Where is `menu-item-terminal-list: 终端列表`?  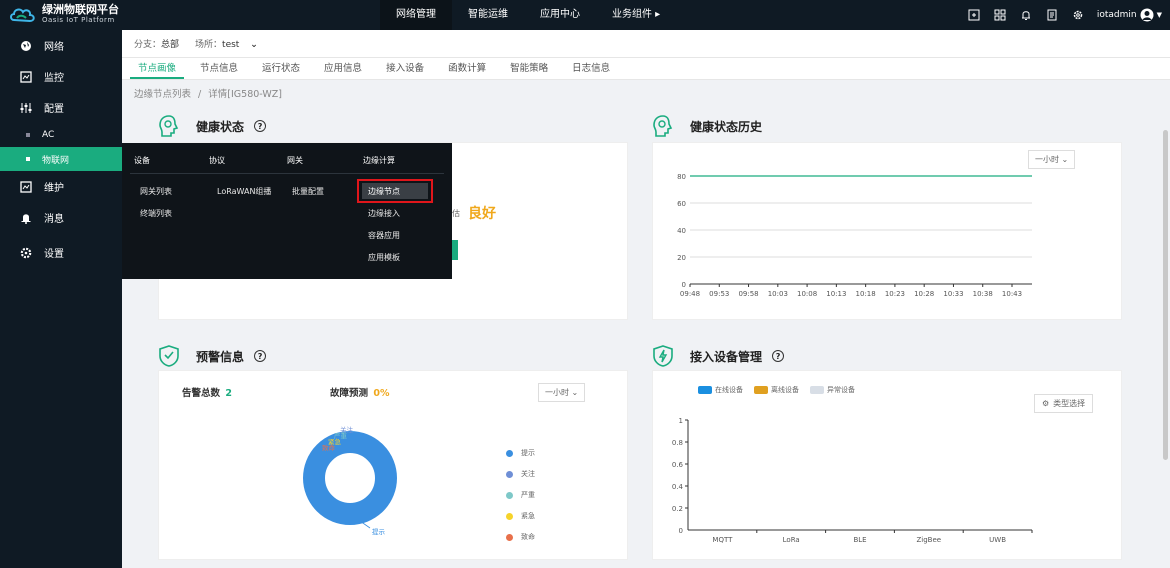 menu-item-terminal-list: 终端列表 is located at coordinates (156, 213).